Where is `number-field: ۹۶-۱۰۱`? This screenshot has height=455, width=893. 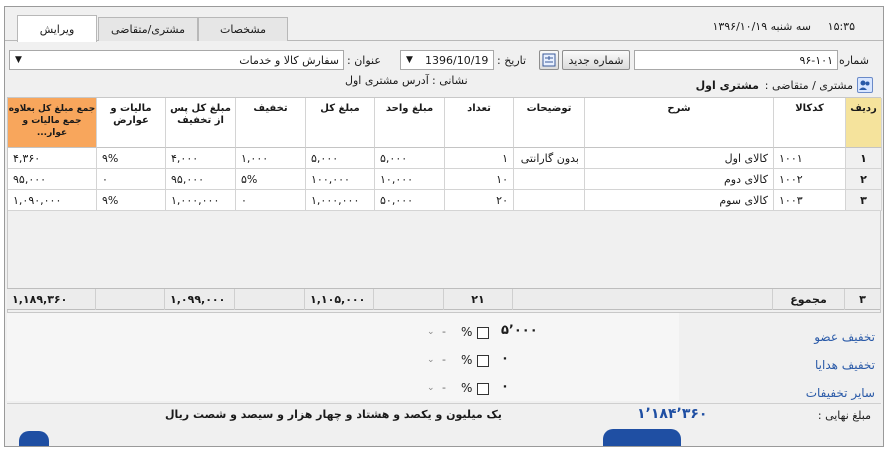
number-field: ۹۶-۱۰۱ is located at coordinates (736, 60).